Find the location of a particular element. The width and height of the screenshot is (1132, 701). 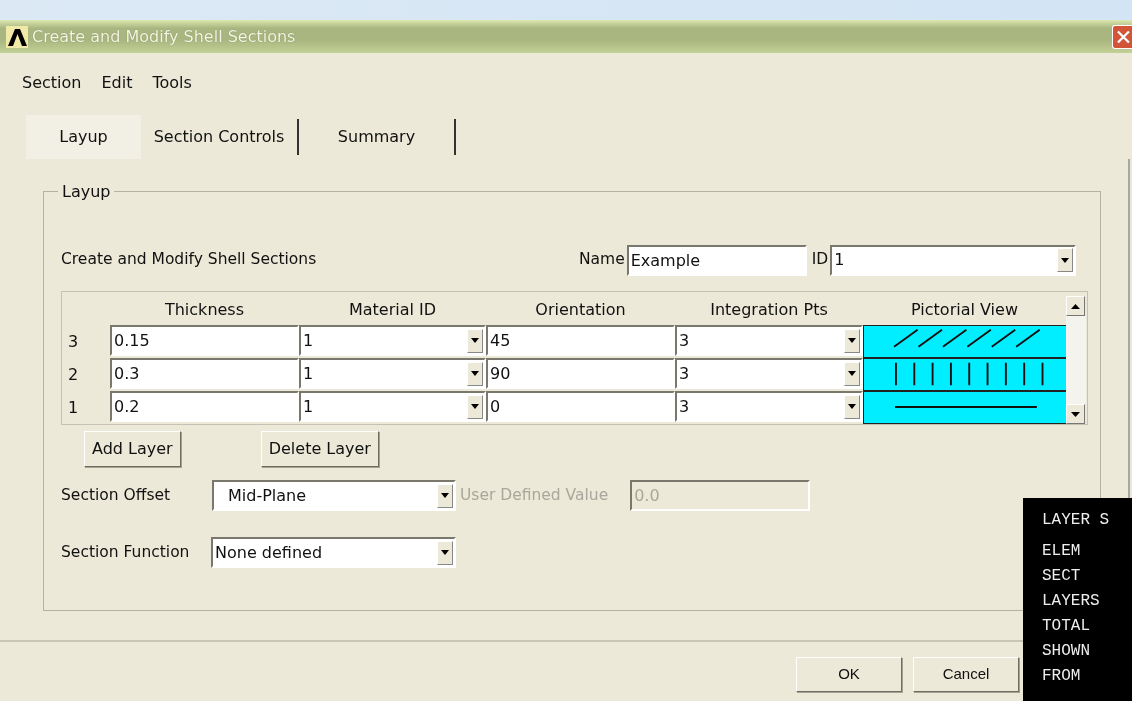

layer-button: Delete Layer is located at coordinates (319, 449).